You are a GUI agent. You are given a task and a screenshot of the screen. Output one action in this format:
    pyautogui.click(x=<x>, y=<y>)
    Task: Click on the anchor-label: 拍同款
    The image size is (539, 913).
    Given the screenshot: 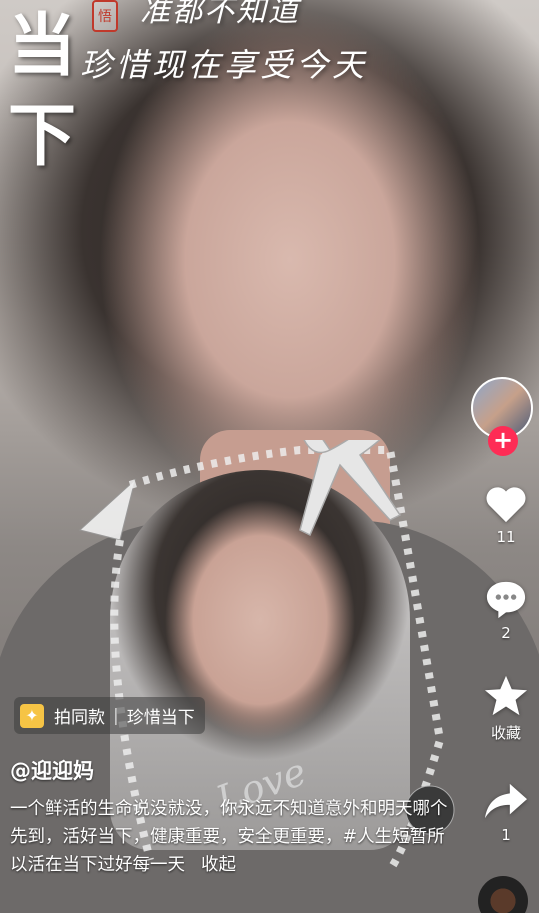 What is the action you would take?
    pyautogui.click(x=79, y=718)
    